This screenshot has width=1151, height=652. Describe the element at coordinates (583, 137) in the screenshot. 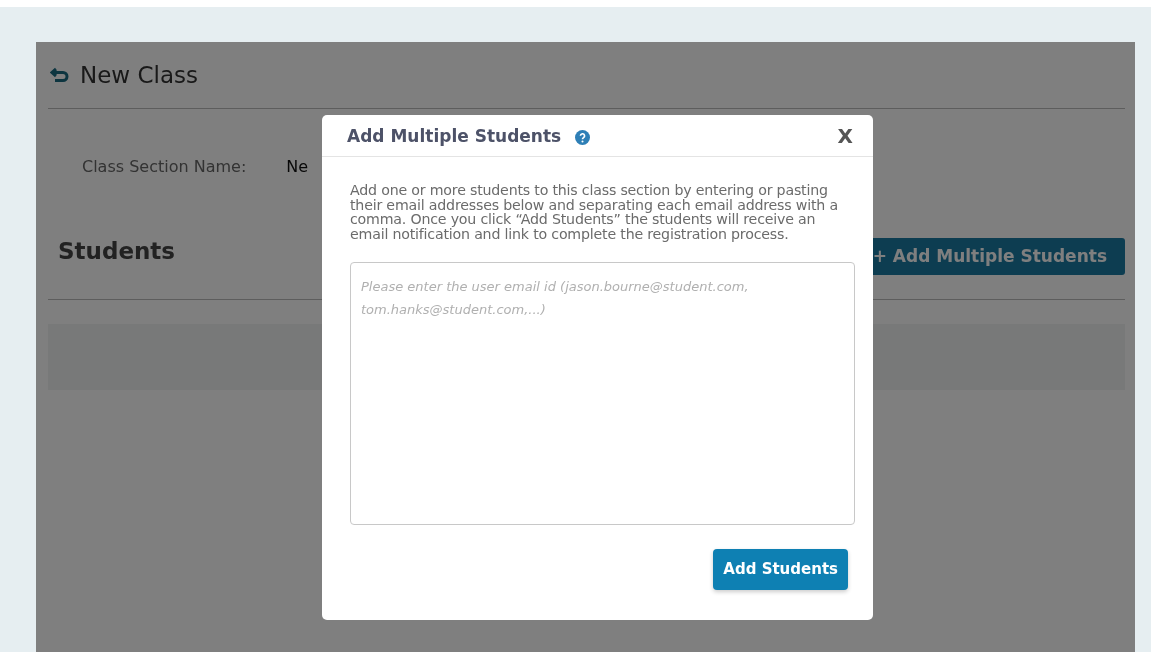

I see `help-icon` at that location.